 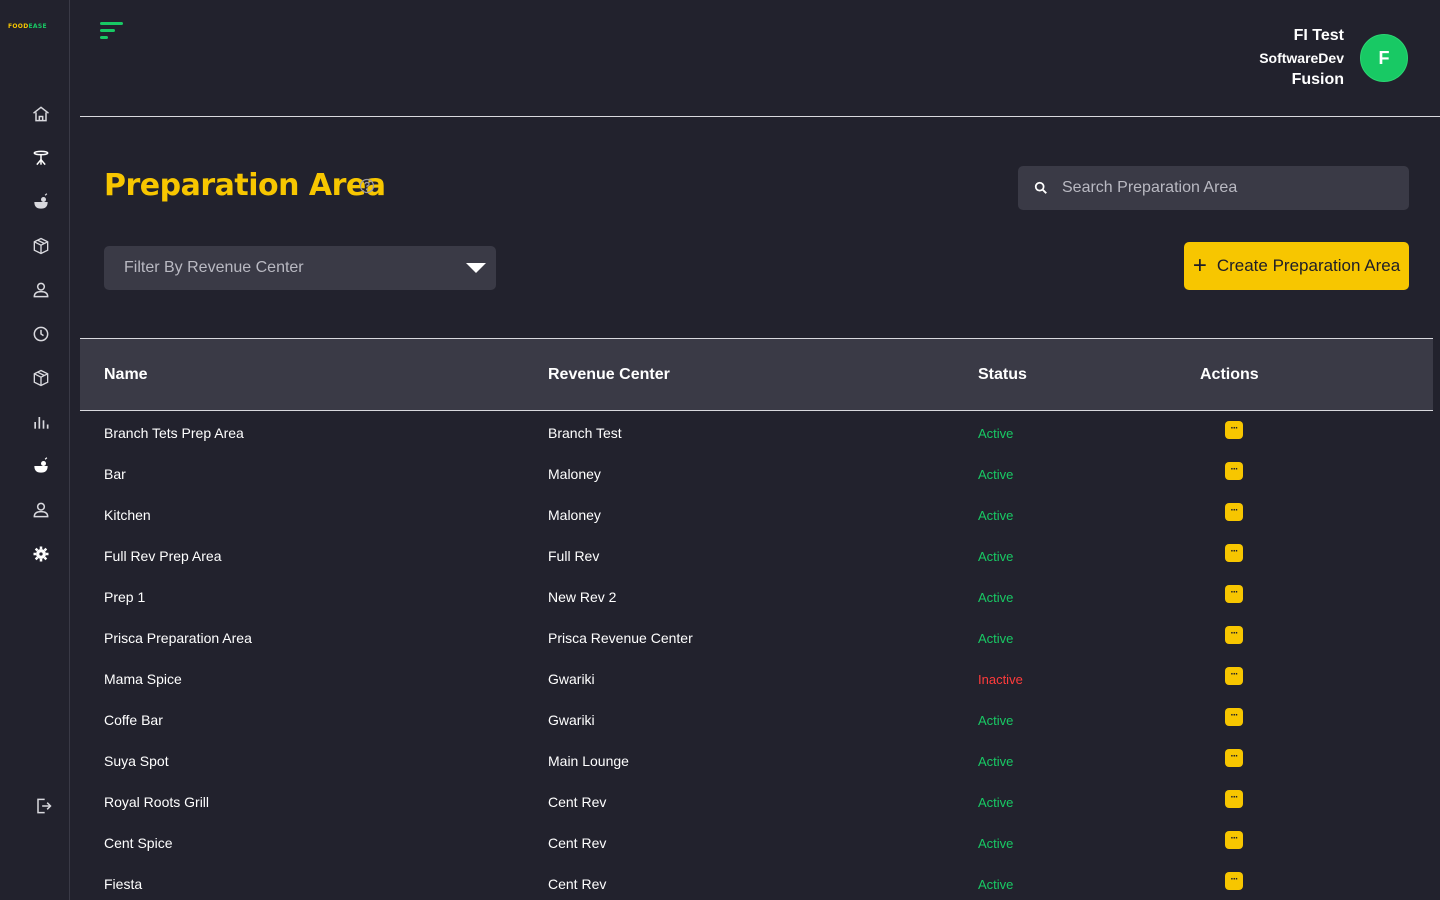 What do you see at coordinates (41, 554) in the screenshot?
I see `settings-icon` at bounding box center [41, 554].